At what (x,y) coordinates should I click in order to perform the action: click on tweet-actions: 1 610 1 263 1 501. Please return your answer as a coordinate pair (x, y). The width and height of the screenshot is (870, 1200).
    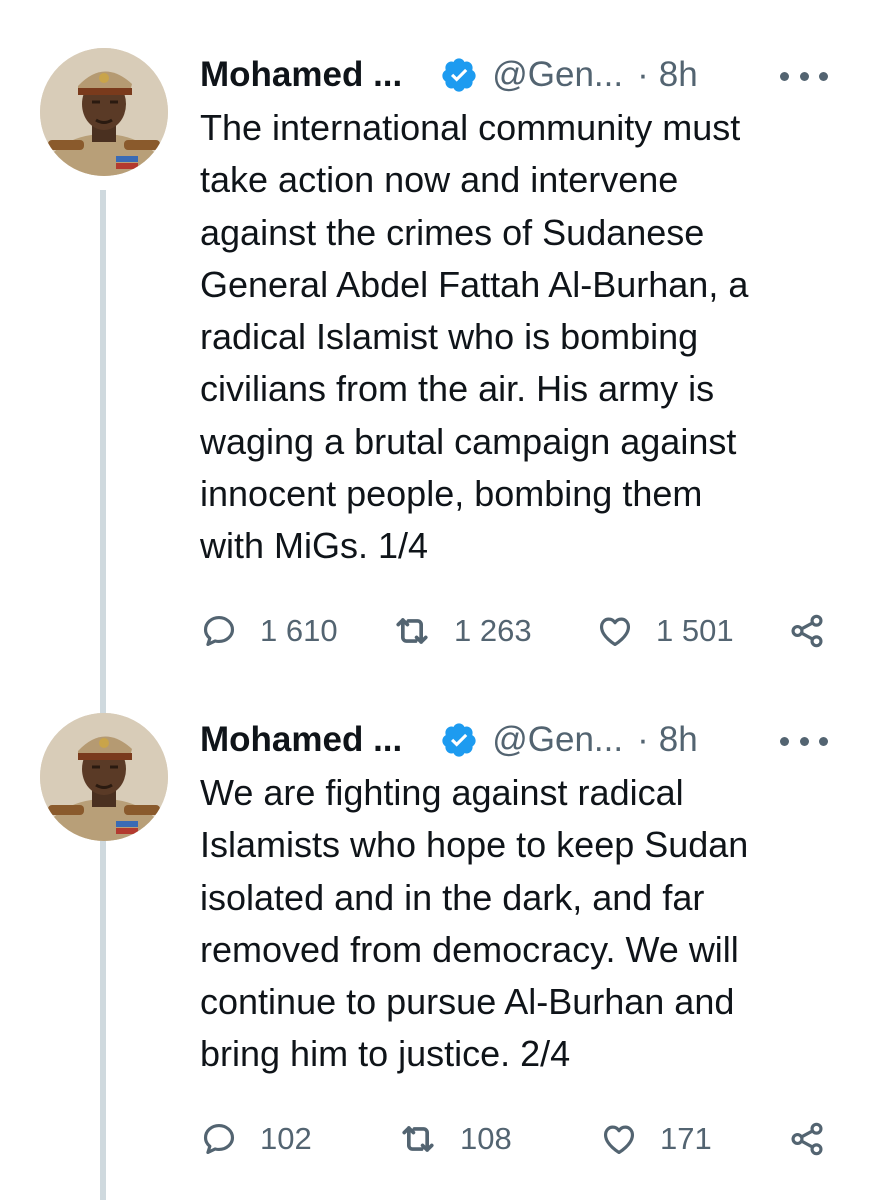
    Looking at the image, I should click on (520, 631).